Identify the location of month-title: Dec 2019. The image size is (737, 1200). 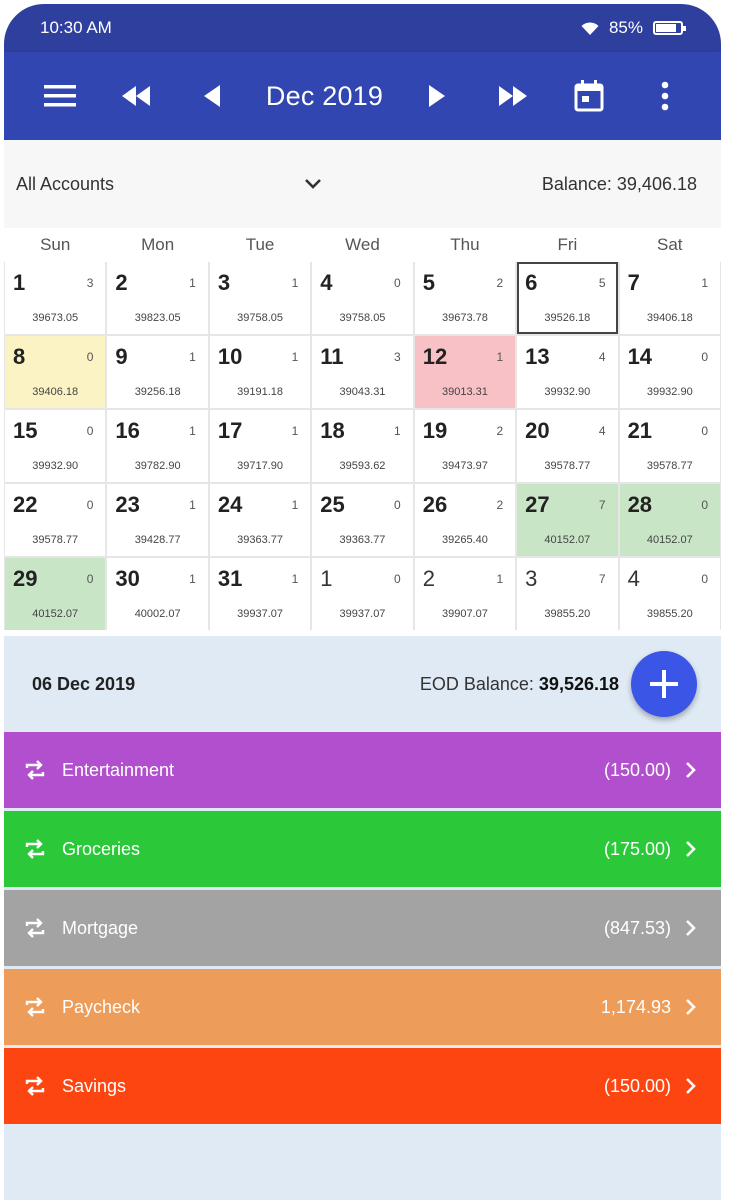
(324, 96).